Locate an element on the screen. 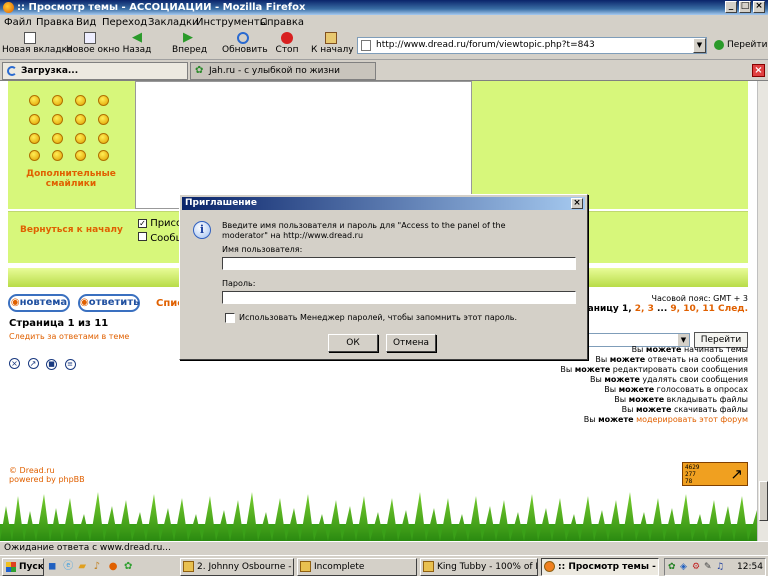  tray-icon: ◈ is located at coordinates (683, 567).